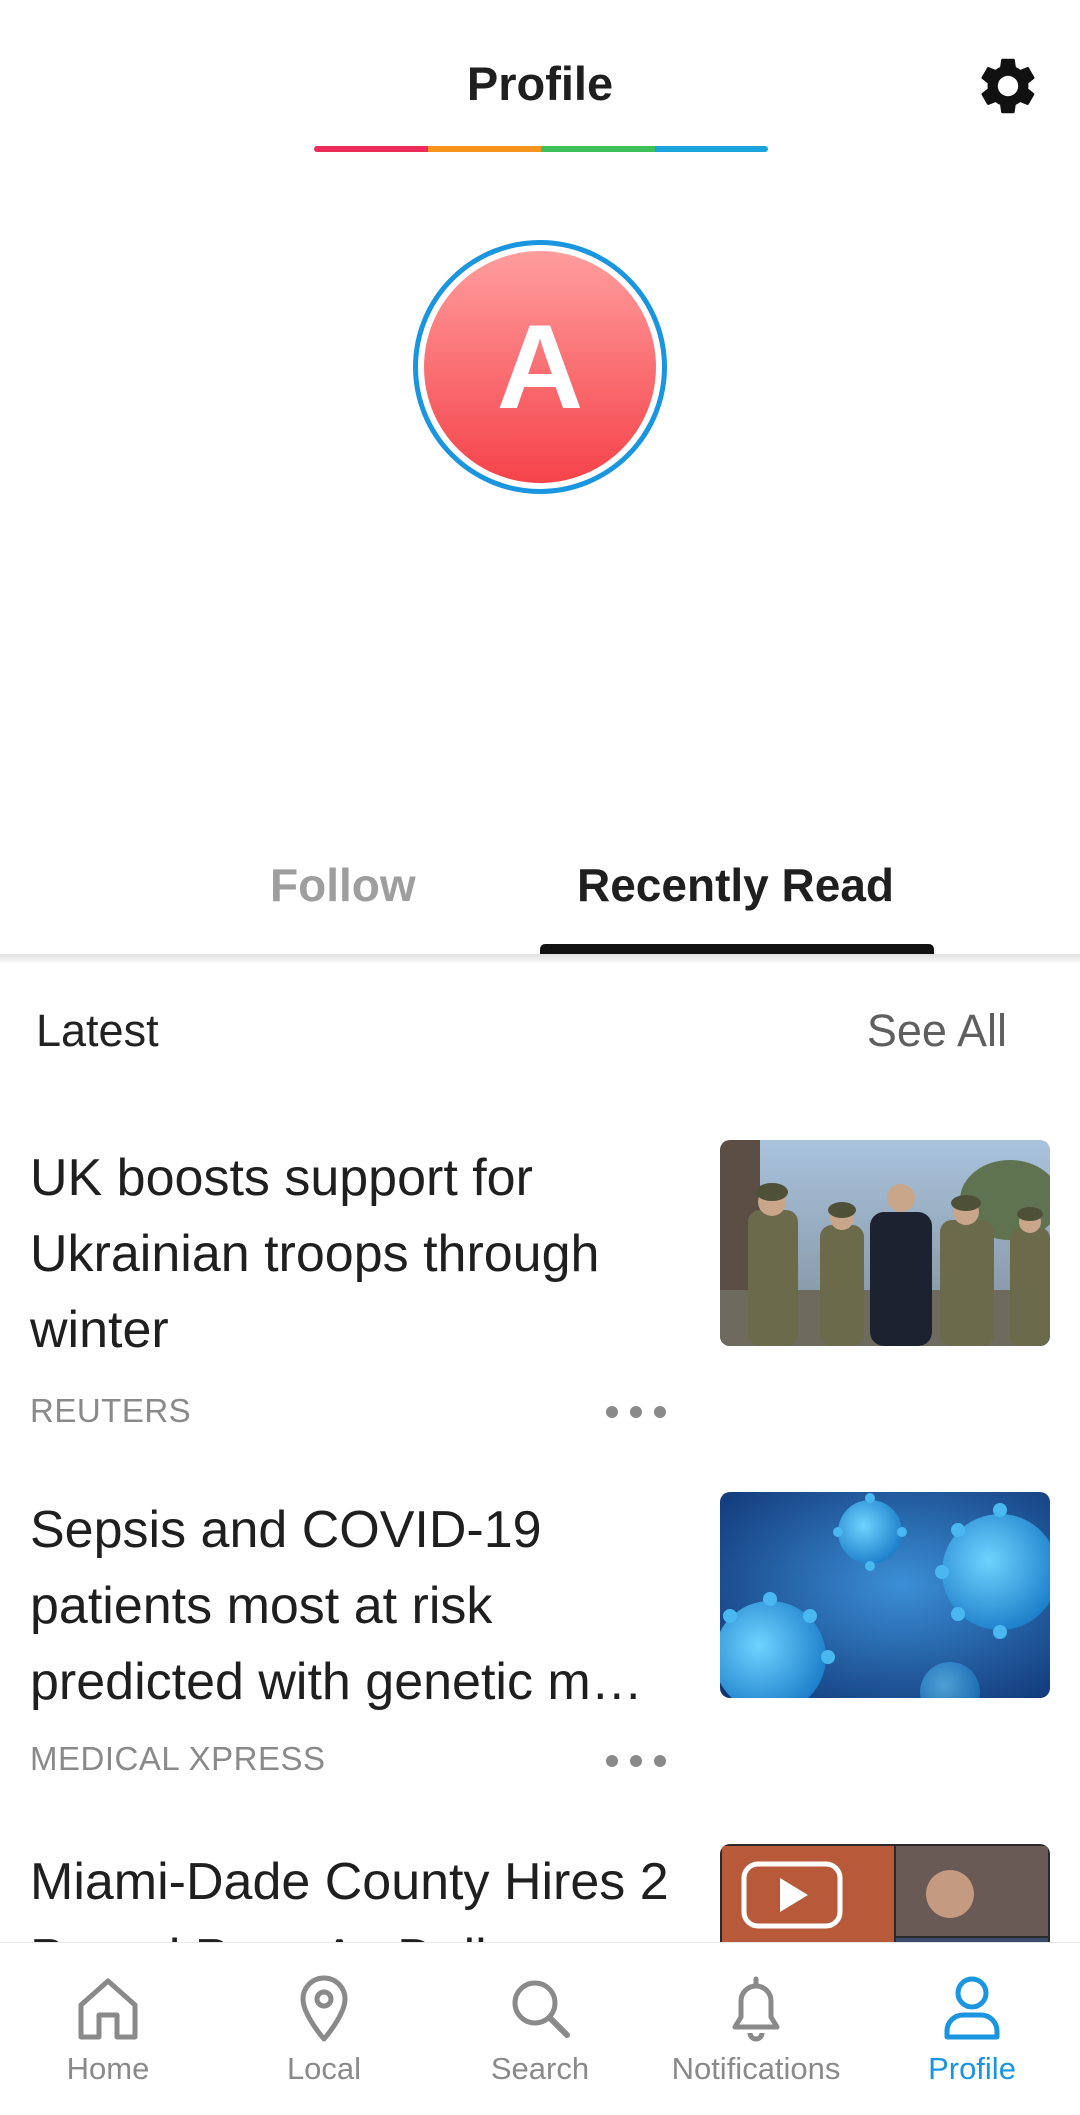 This screenshot has width=1080, height=2115. I want to click on avatar-ring: A, so click(540, 367).